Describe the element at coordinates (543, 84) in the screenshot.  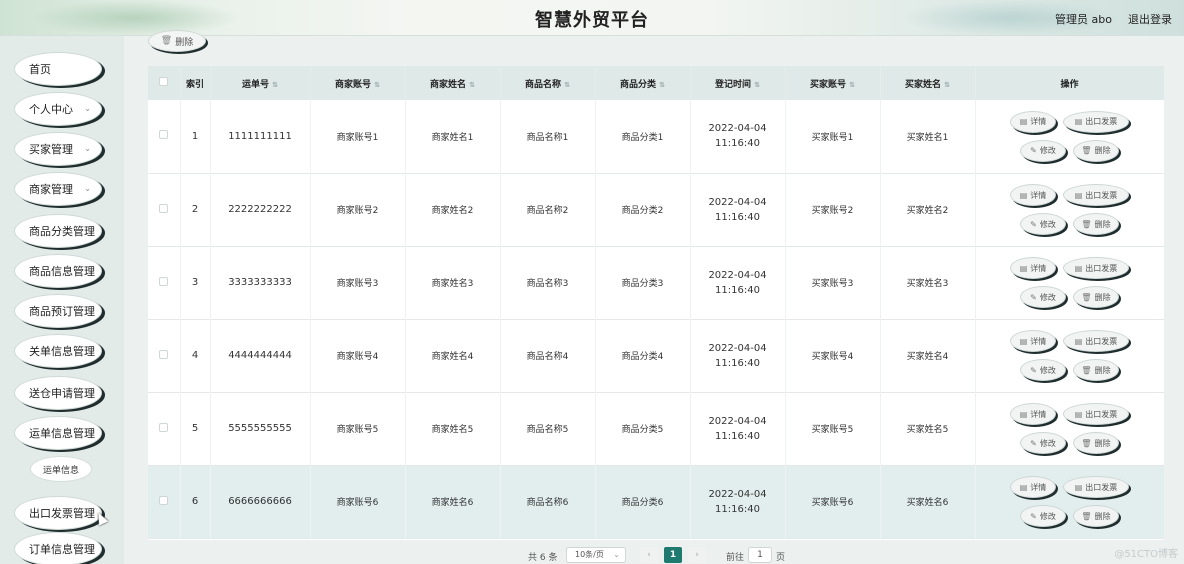
I see `column-header-label: 商品名称` at that location.